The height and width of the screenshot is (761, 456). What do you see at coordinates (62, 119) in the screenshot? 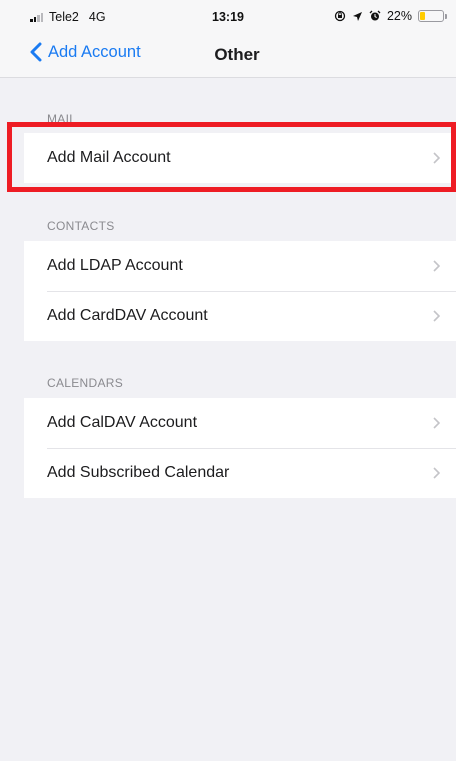
I see `section-header-mail: MAIL` at bounding box center [62, 119].